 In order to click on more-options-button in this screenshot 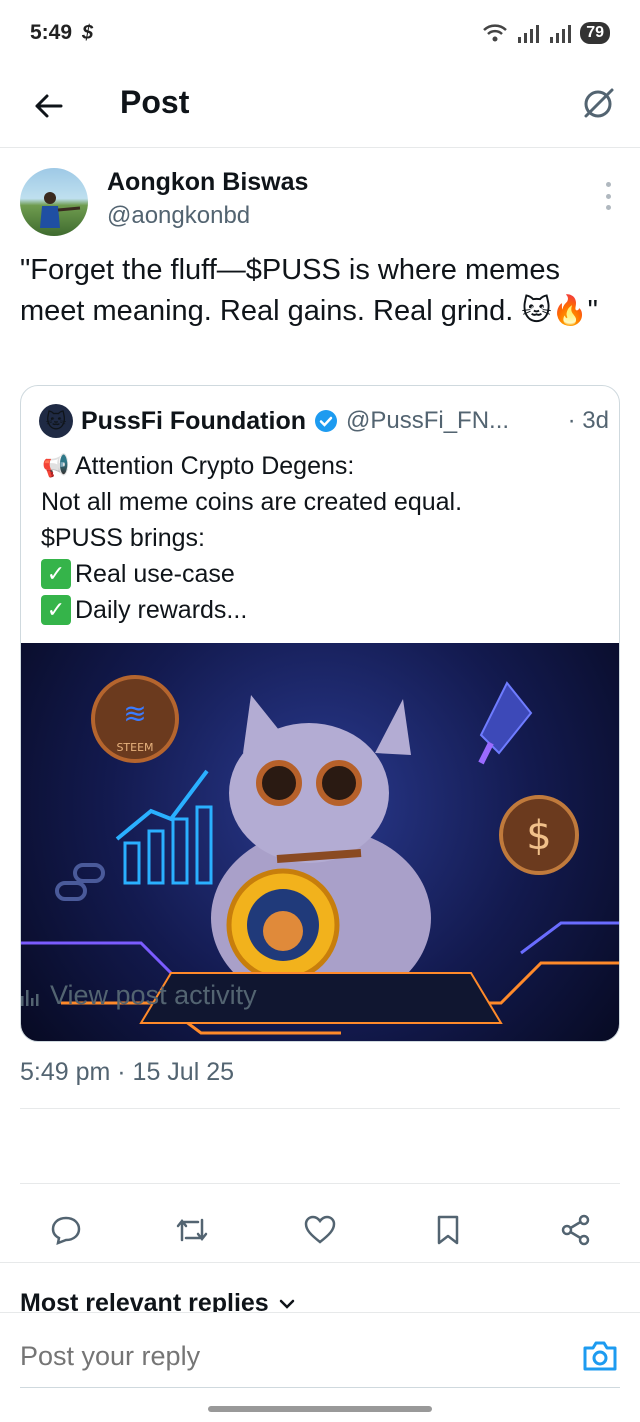, I will do `click(608, 196)`.